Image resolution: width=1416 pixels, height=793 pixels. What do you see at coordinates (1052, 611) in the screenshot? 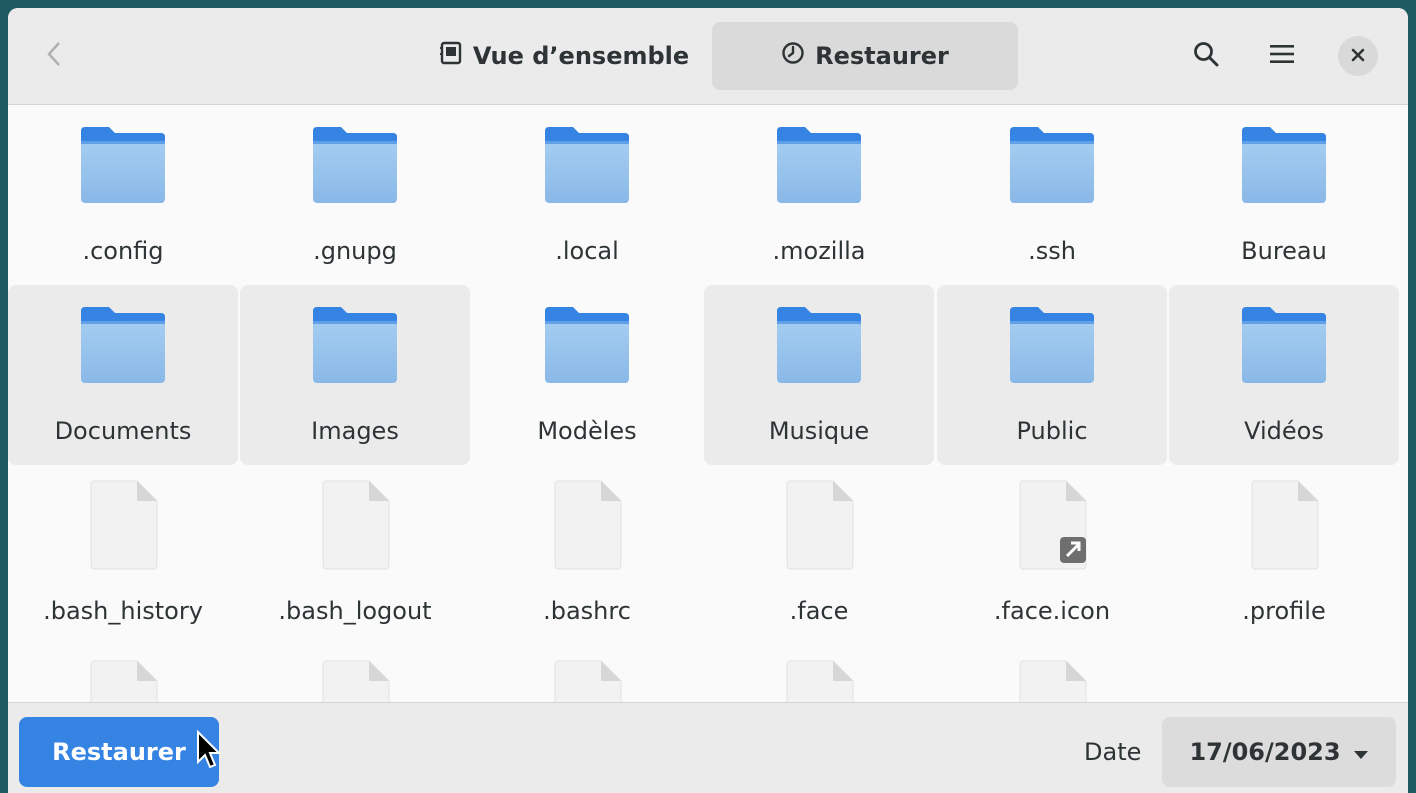
I see `item-label: .face.icon` at bounding box center [1052, 611].